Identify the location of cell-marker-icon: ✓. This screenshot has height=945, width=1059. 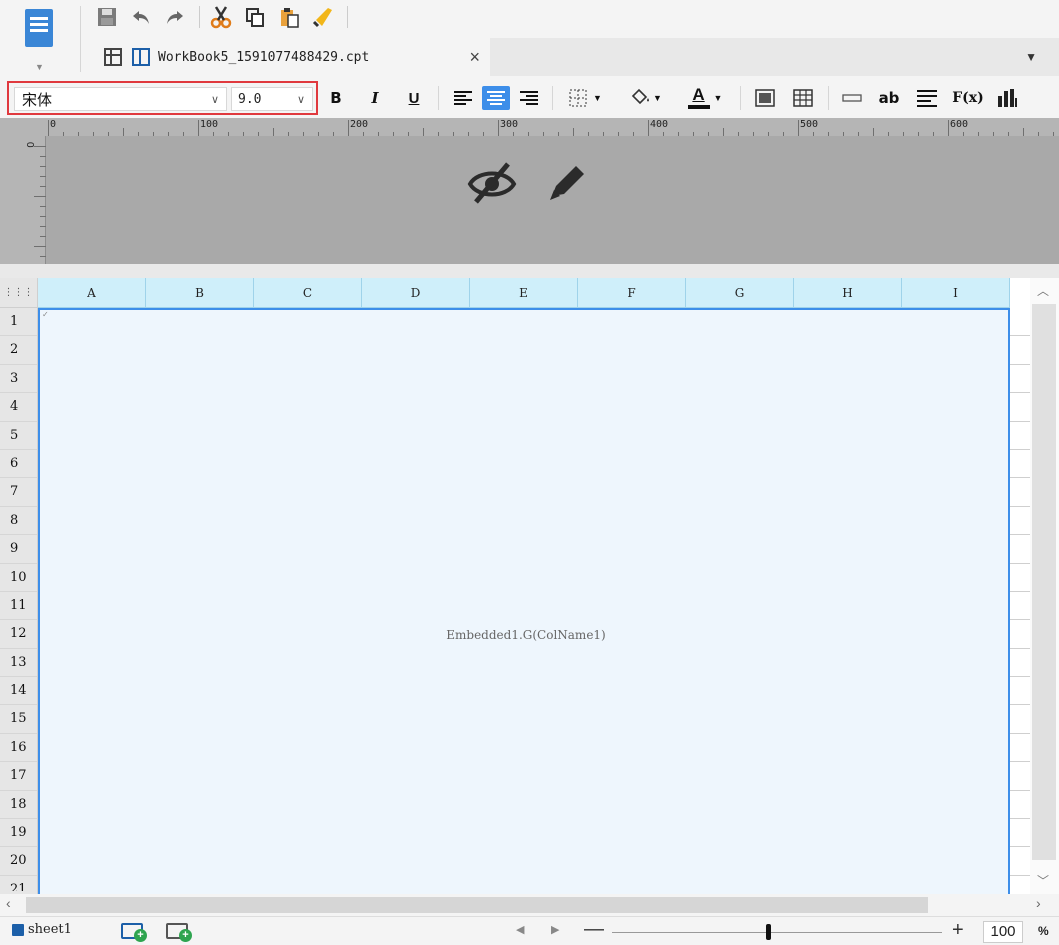
(45, 314).